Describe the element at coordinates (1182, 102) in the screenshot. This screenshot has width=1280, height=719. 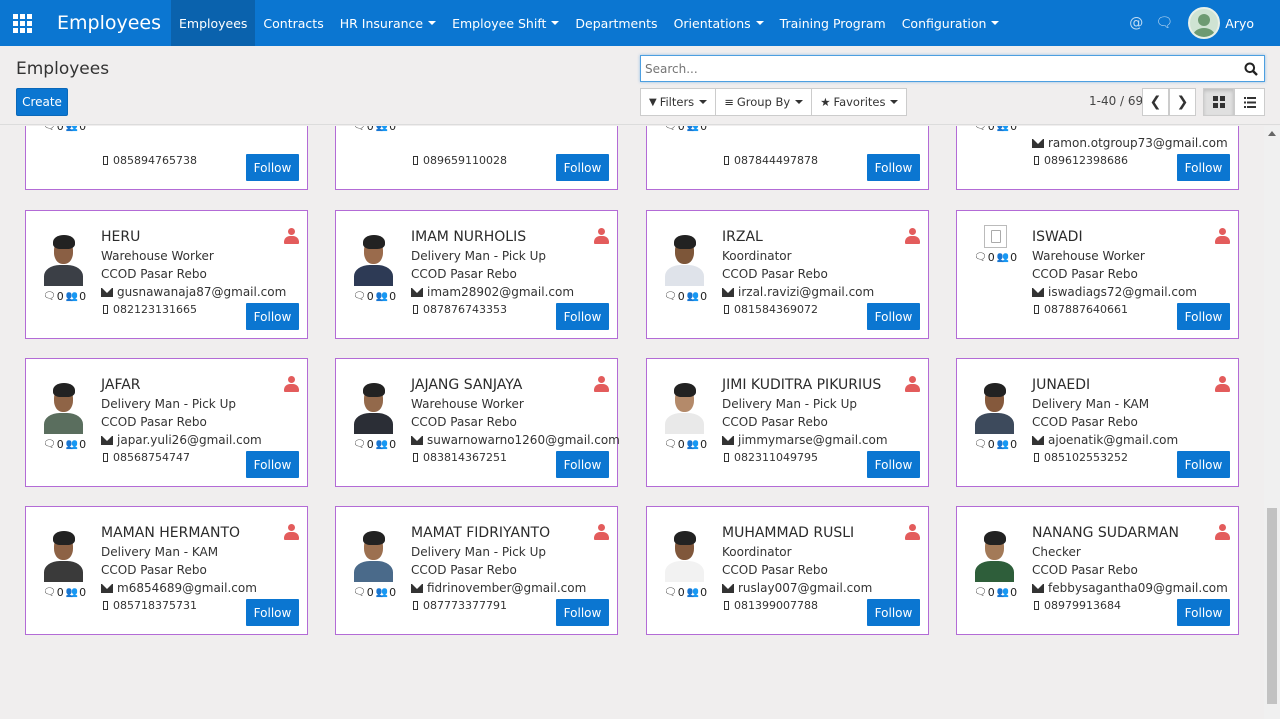
I see `pager-next-button: ❯` at that location.